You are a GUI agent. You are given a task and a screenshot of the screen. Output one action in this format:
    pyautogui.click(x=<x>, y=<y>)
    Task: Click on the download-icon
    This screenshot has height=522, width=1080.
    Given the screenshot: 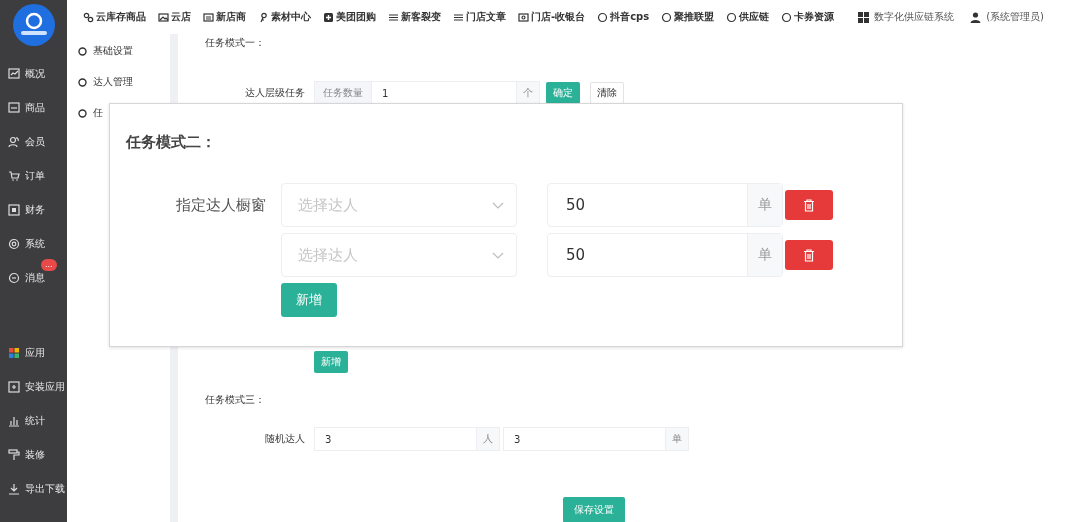 What is the action you would take?
    pyautogui.click(x=14, y=489)
    